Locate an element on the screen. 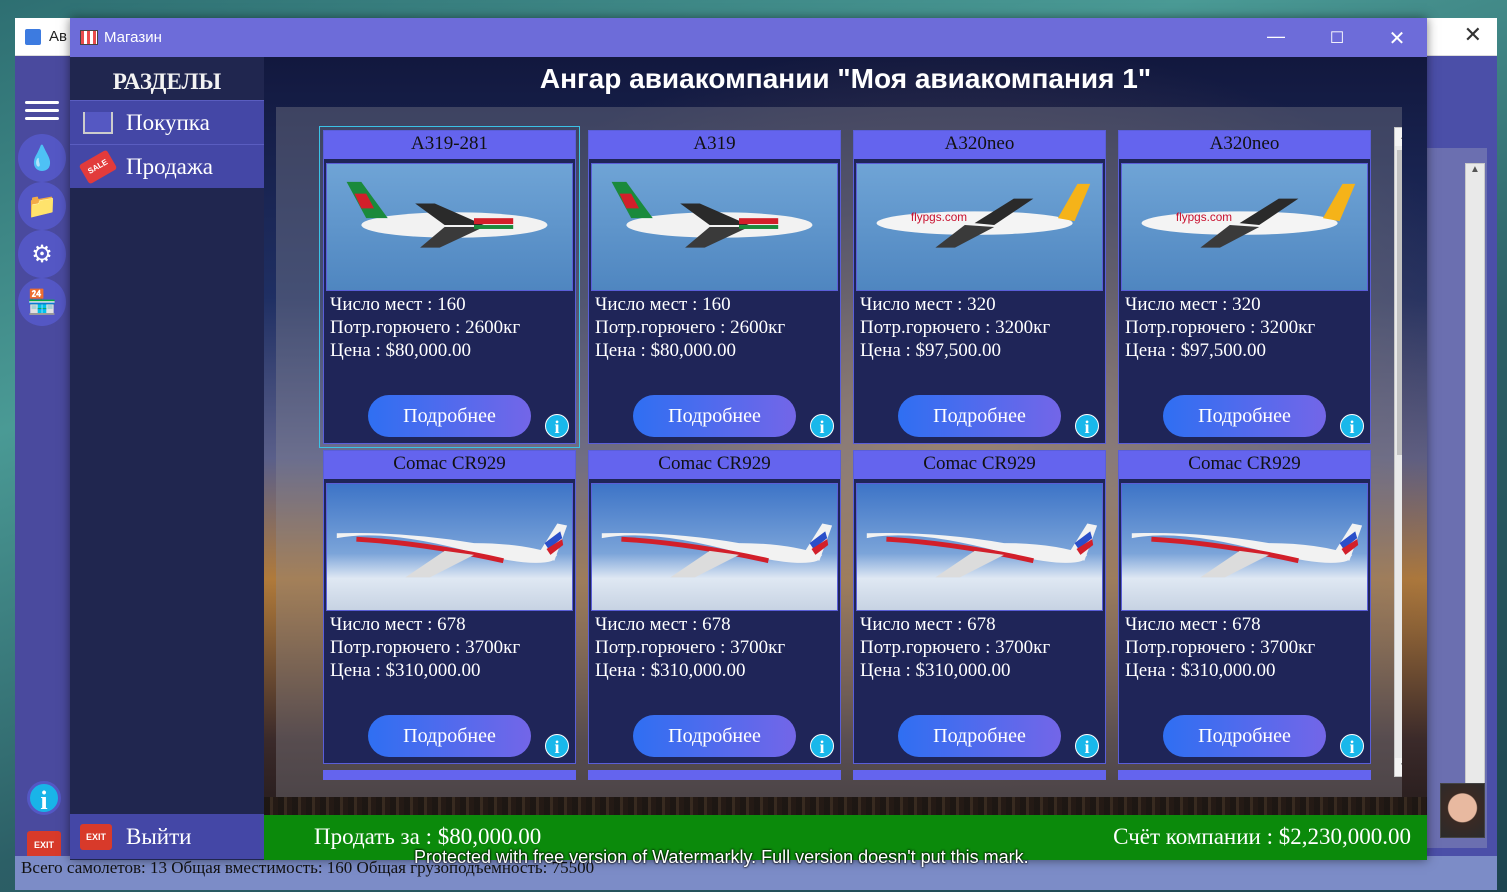  app-icon is located at coordinates (33, 37).